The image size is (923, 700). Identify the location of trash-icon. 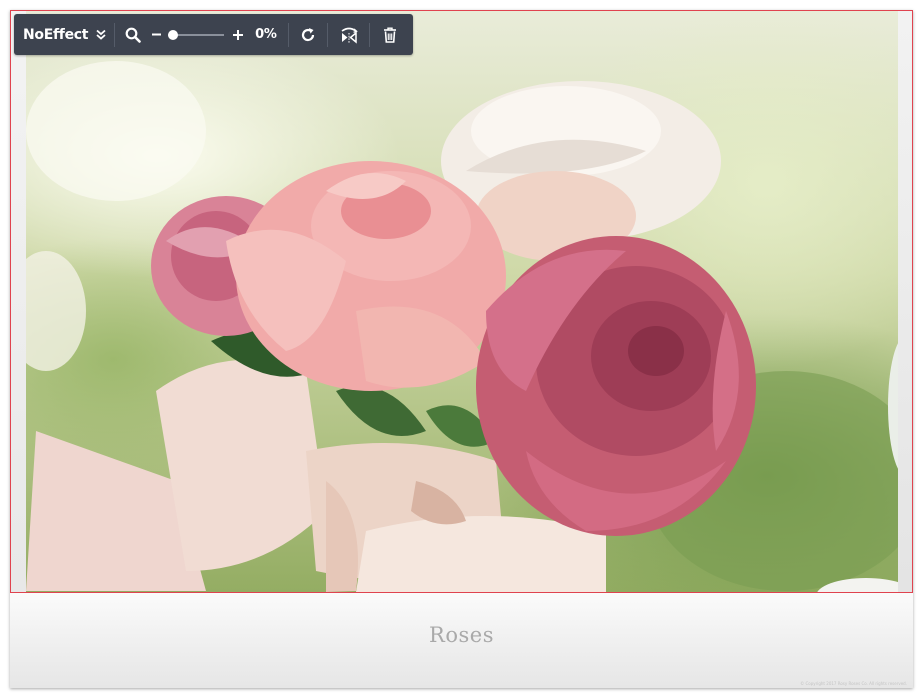
(390, 35).